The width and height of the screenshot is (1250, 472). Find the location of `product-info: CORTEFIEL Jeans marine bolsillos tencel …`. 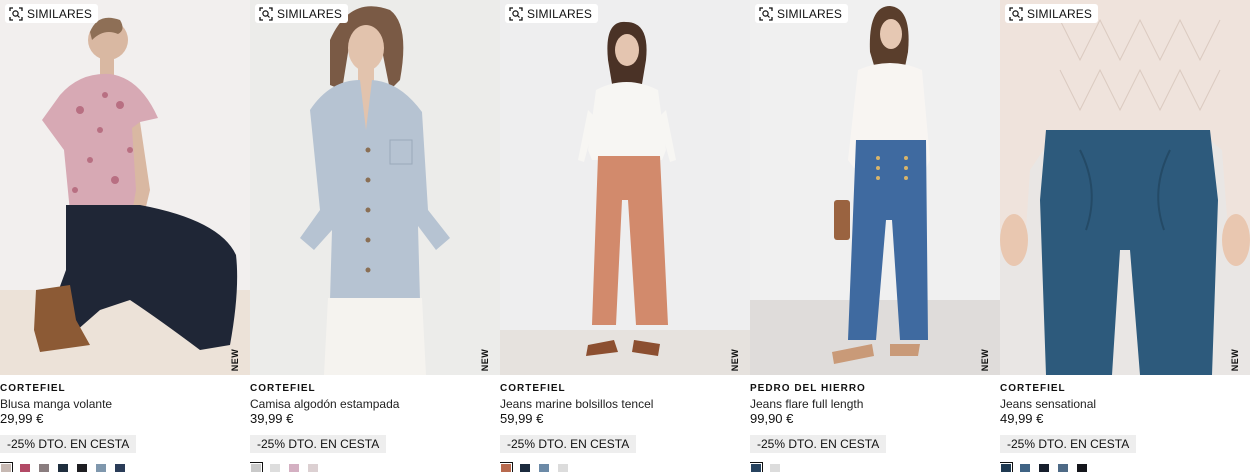

product-info: CORTEFIEL Jeans marine bolsillos tencel … is located at coordinates (625, 423).